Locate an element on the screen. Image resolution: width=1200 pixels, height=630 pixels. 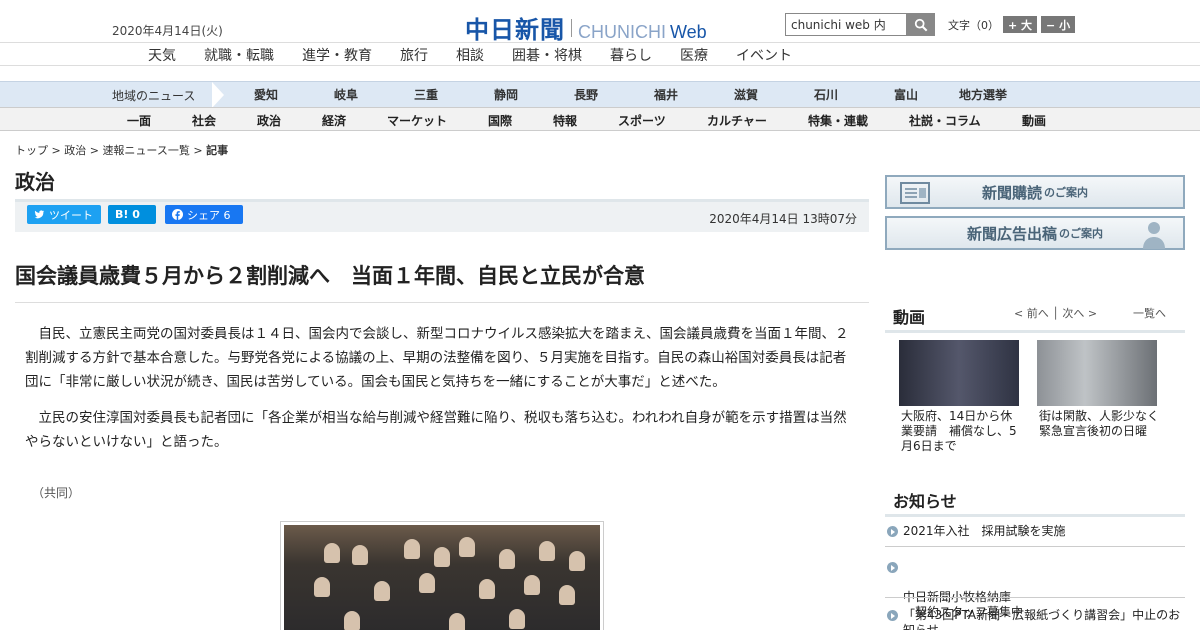
hatena-label: B! 0 is located at coordinates (127, 214).